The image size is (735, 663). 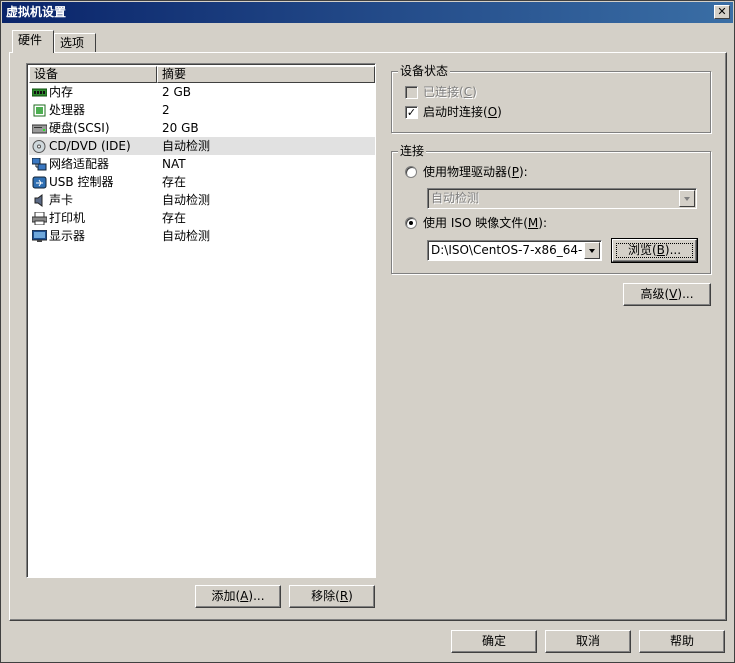 I want to click on iso-image-label: 使用 ISO 映像文件(M):, so click(x=485, y=223).